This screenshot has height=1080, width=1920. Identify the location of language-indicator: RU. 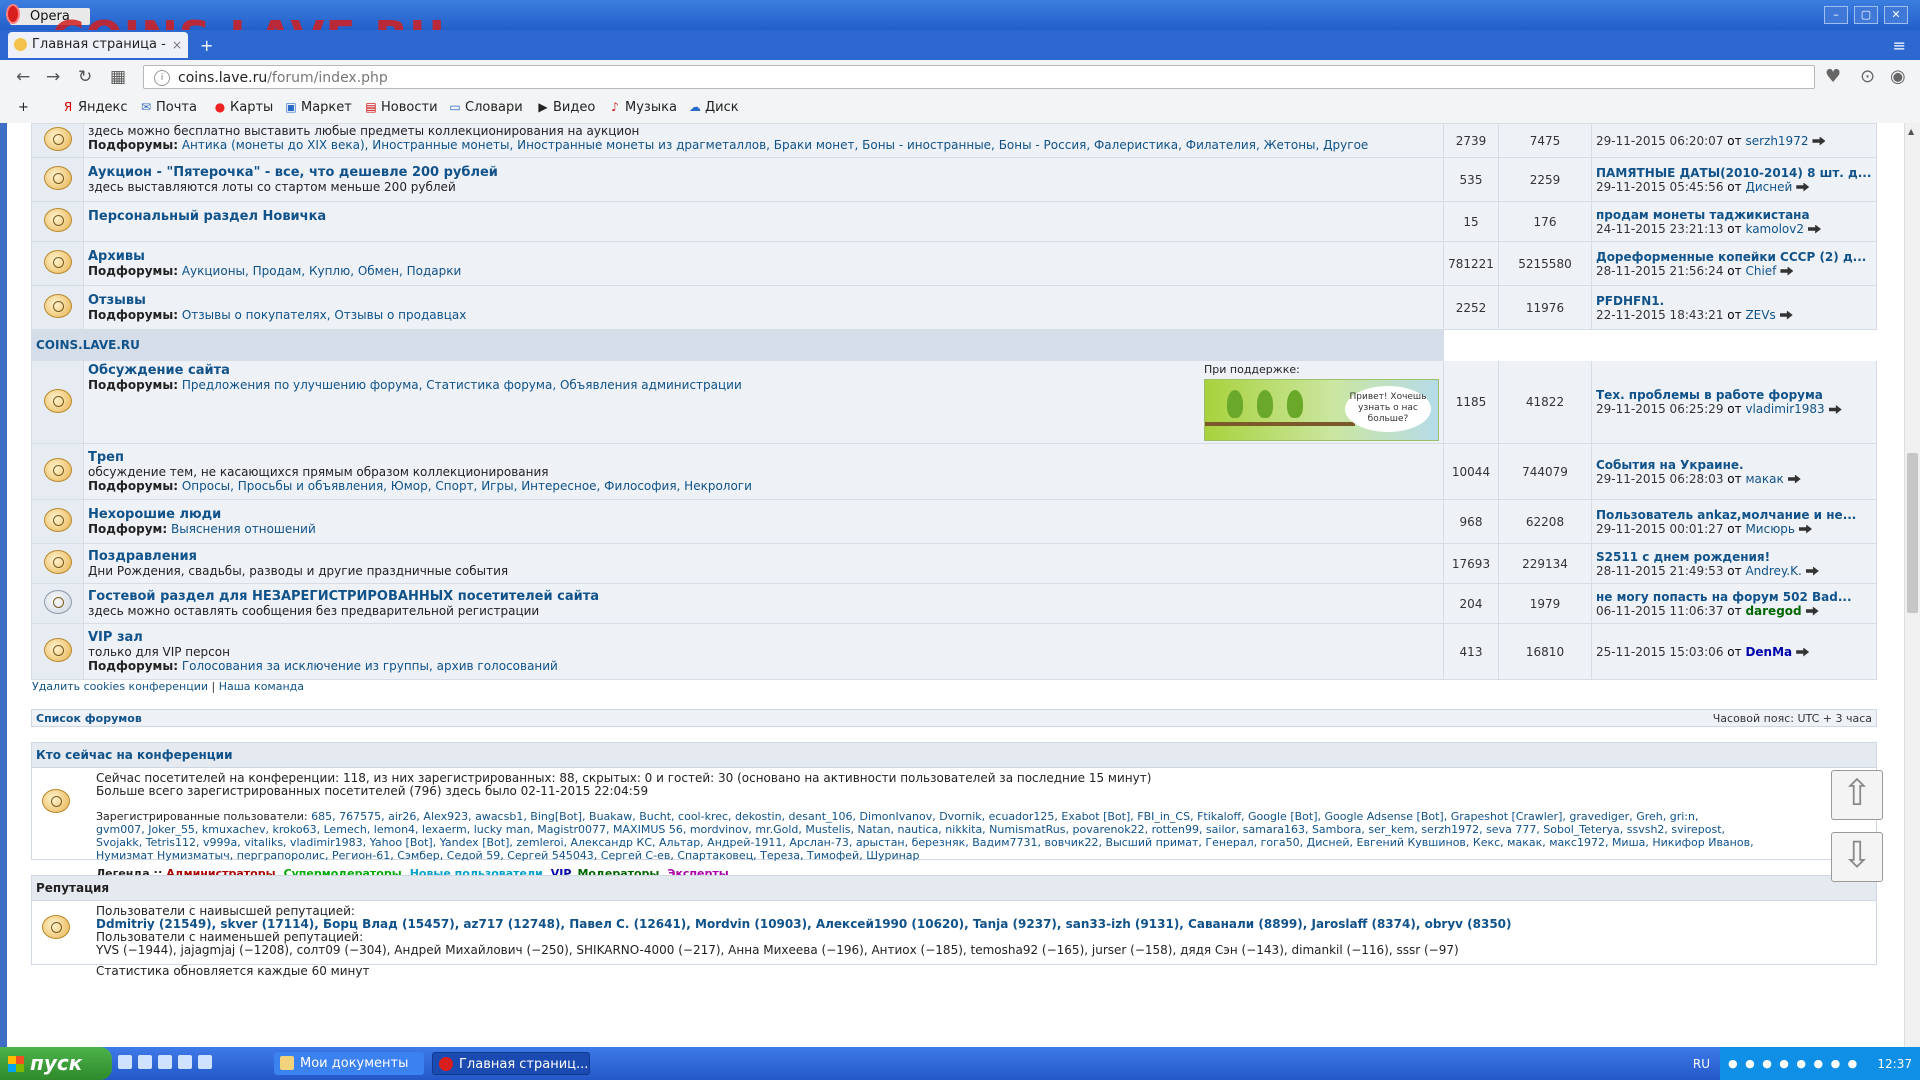
(1701, 1064).